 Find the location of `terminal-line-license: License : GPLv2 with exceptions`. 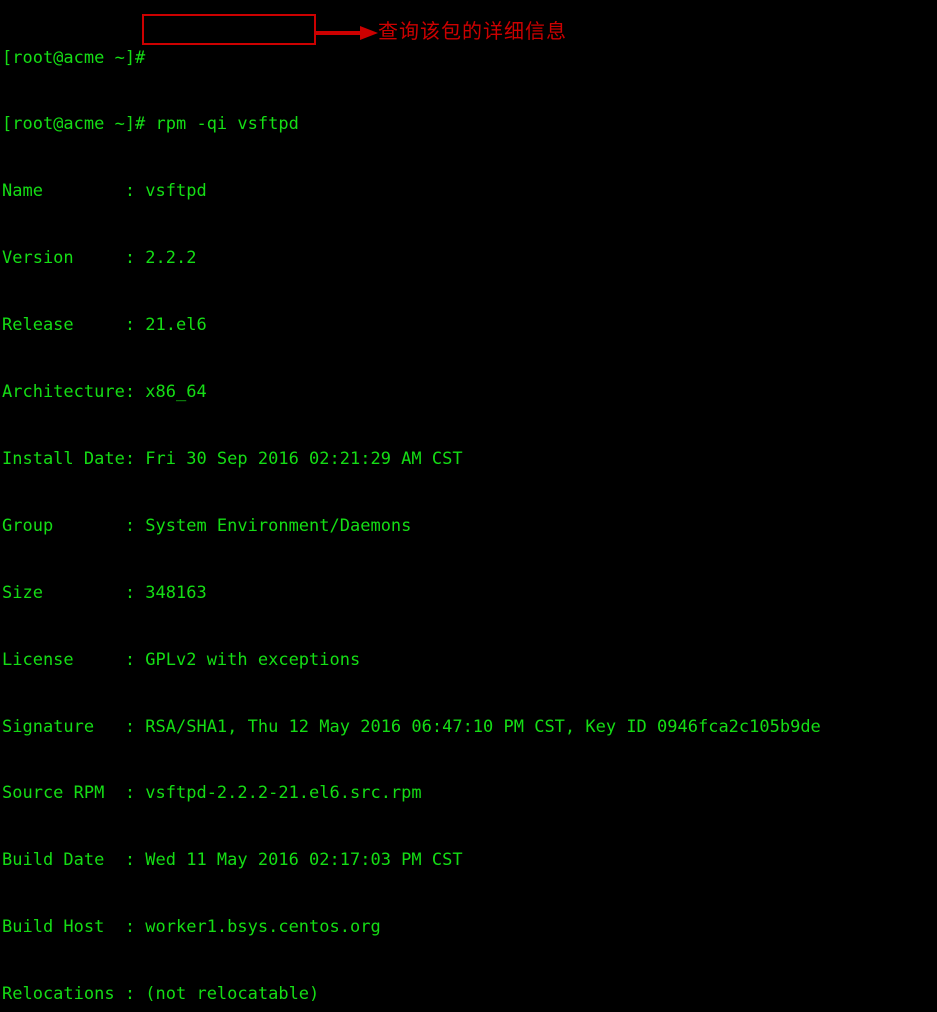

terminal-line-license: License : GPLv2 with exceptions is located at coordinates (181, 659).